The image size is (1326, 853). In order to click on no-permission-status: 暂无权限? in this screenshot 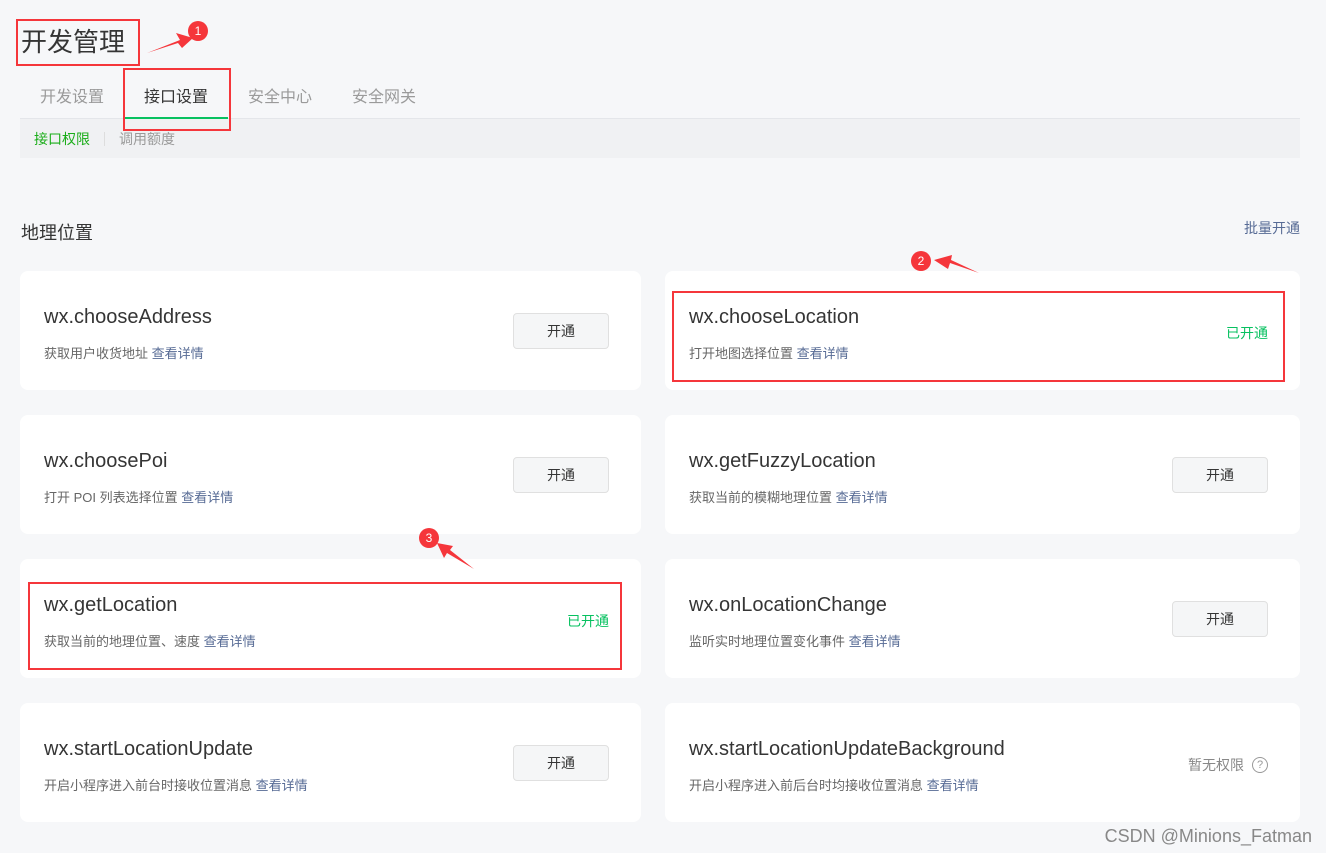, I will do `click(1228, 765)`.